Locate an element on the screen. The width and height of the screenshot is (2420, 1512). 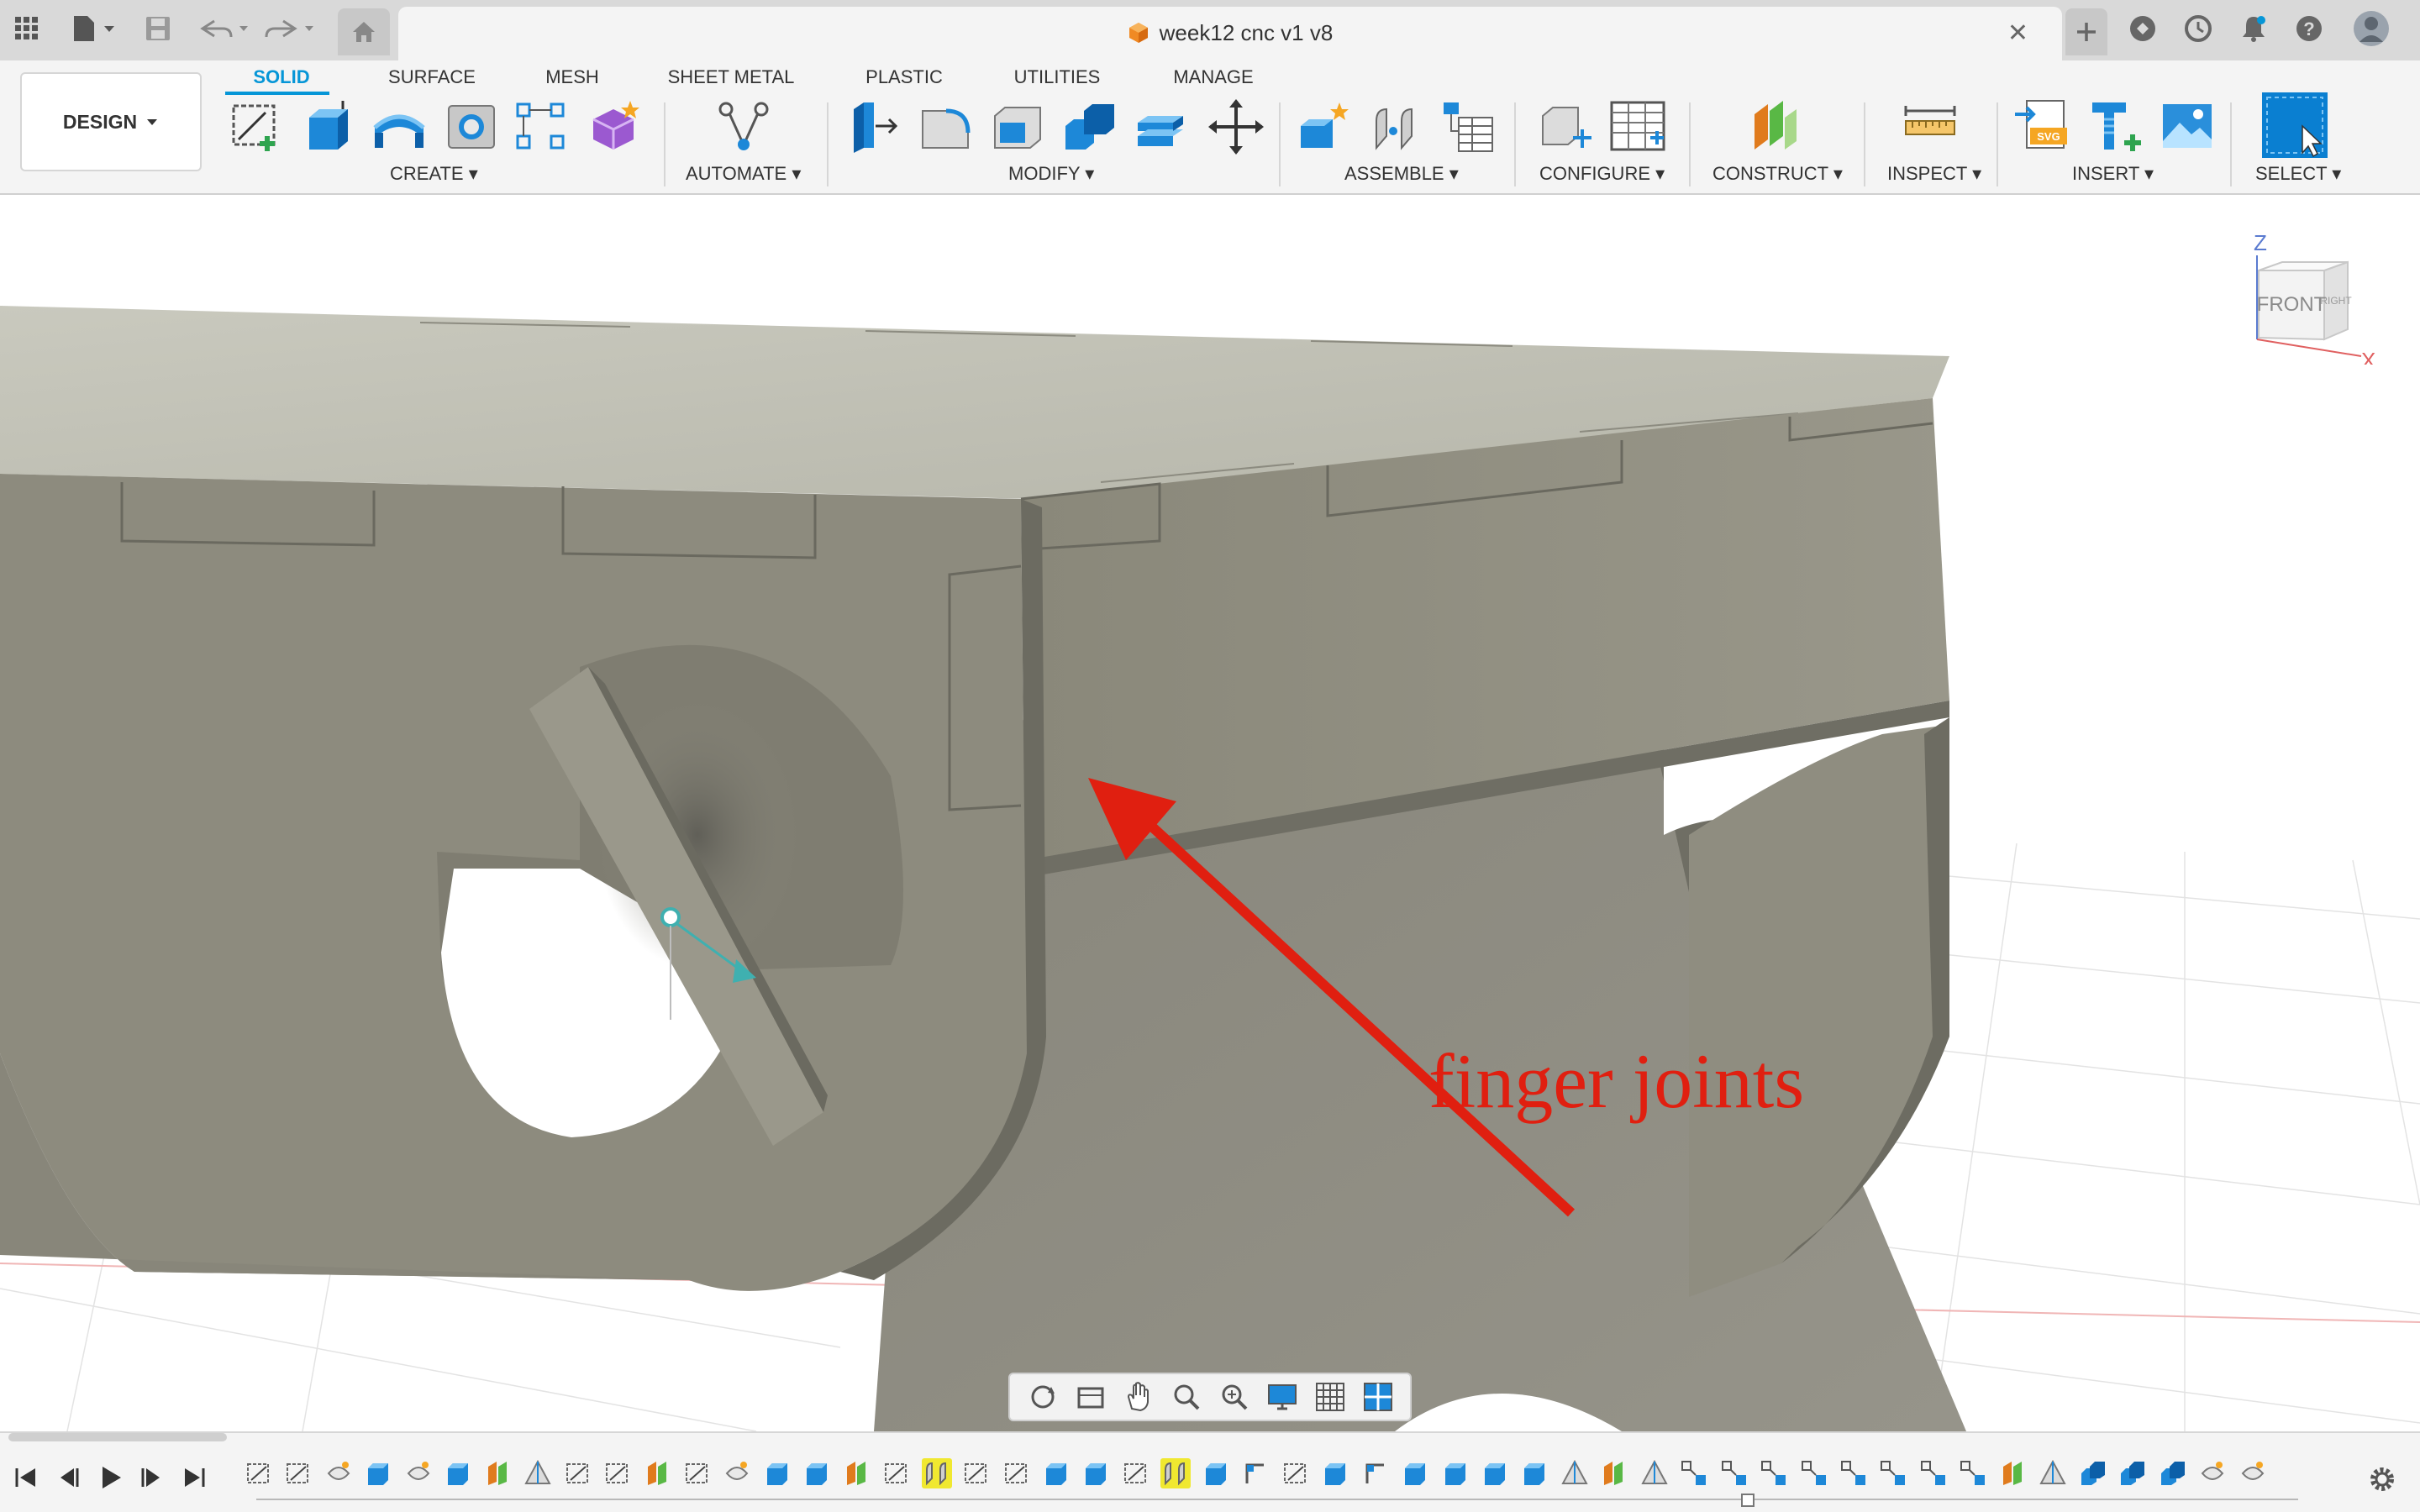
inspect-menu: INSPECT ▾ is located at coordinates (1934, 174).